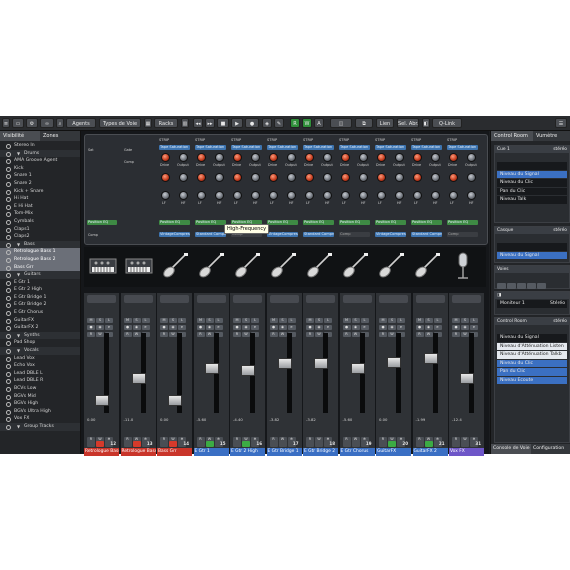 This screenshot has width=570, height=570. Describe the element at coordinates (40, 351) in the screenshot. I see `track-group-row: ▼ Vocals` at that location.